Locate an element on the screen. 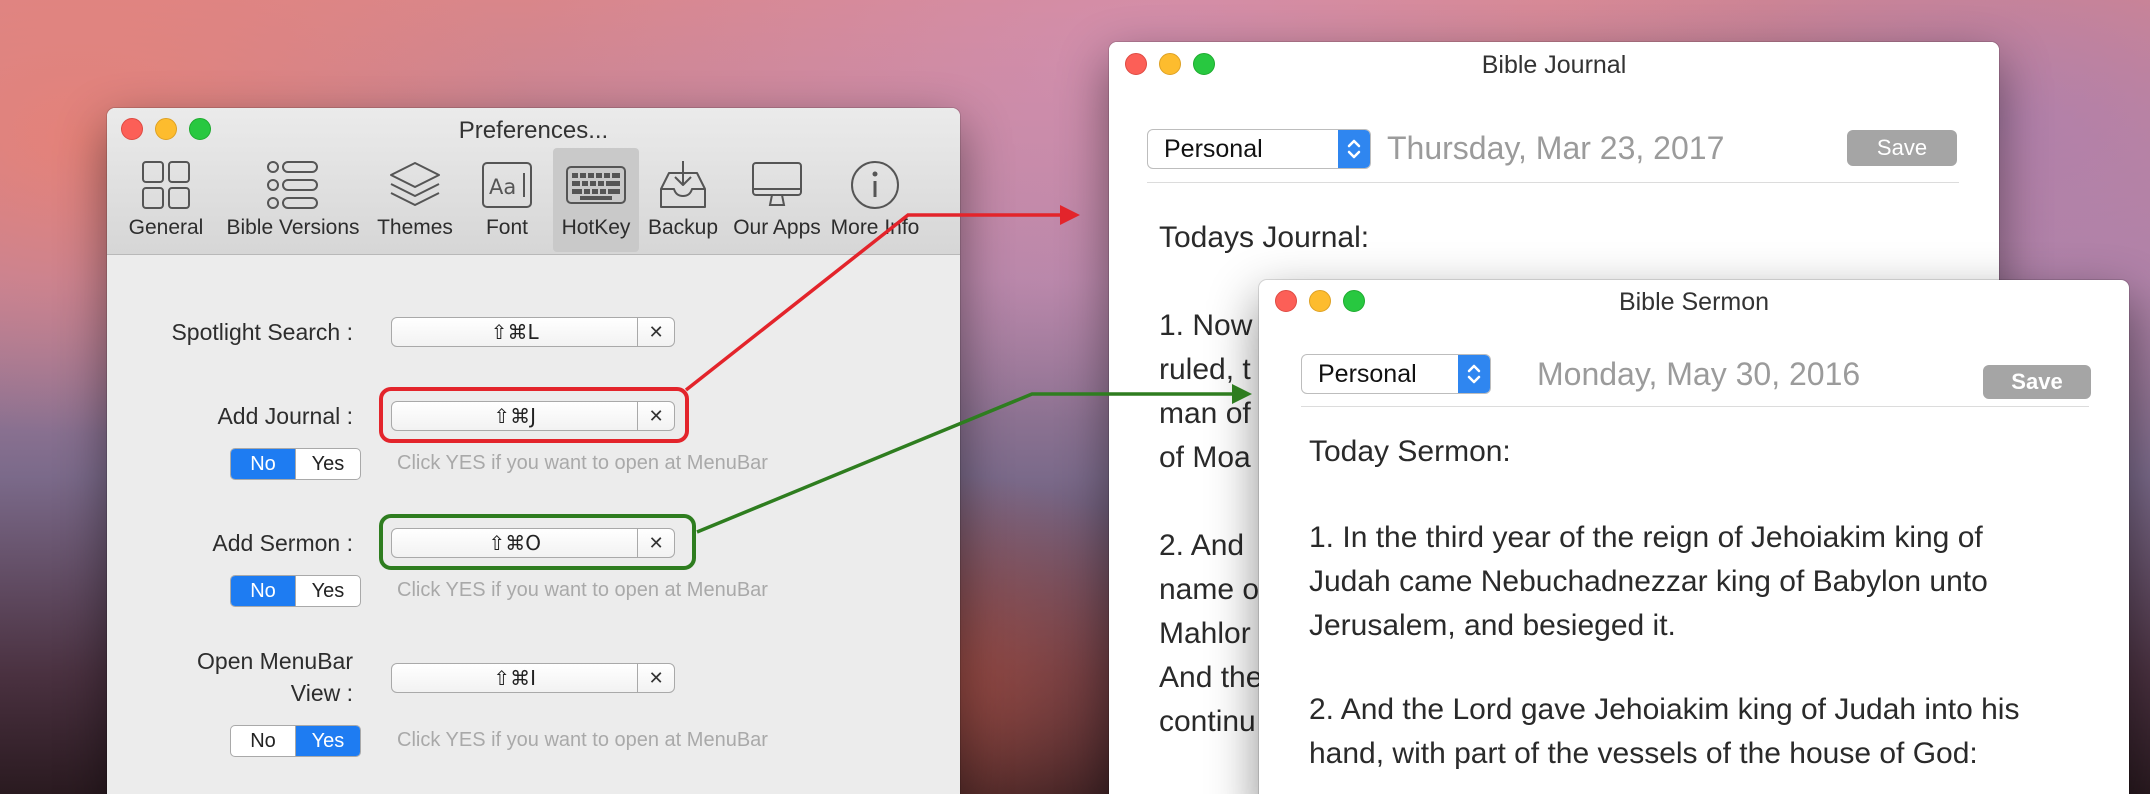  spotlight-search-label: Spotlight Search : is located at coordinates (262, 332).